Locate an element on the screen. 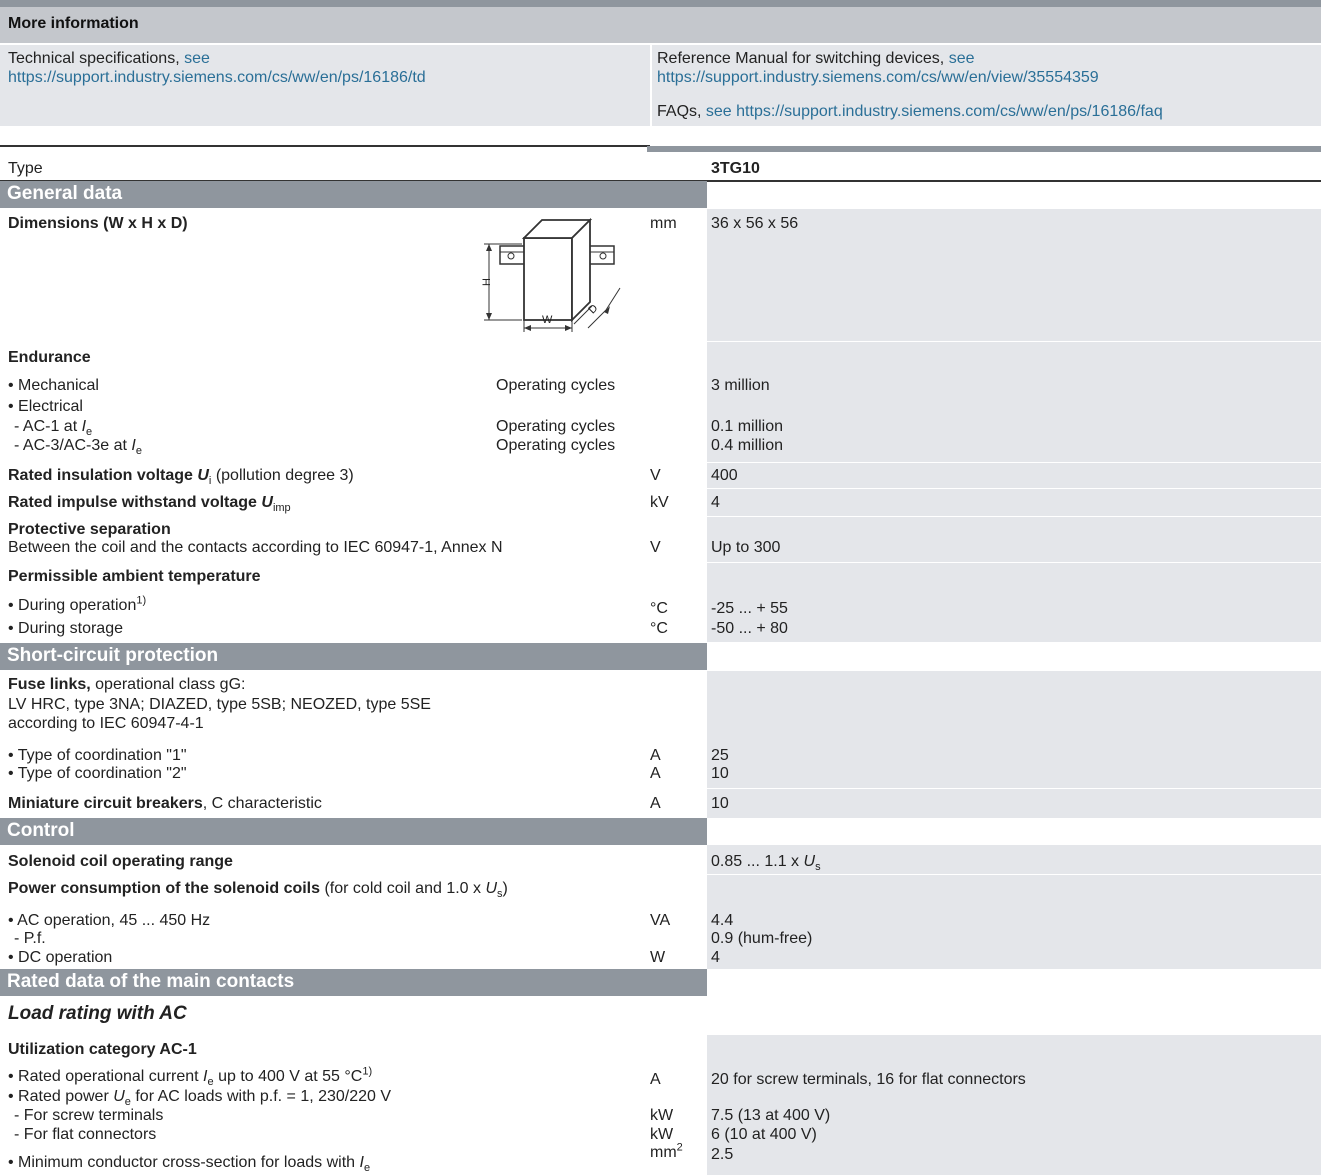  dim-w-label: W is located at coordinates (547, 320).